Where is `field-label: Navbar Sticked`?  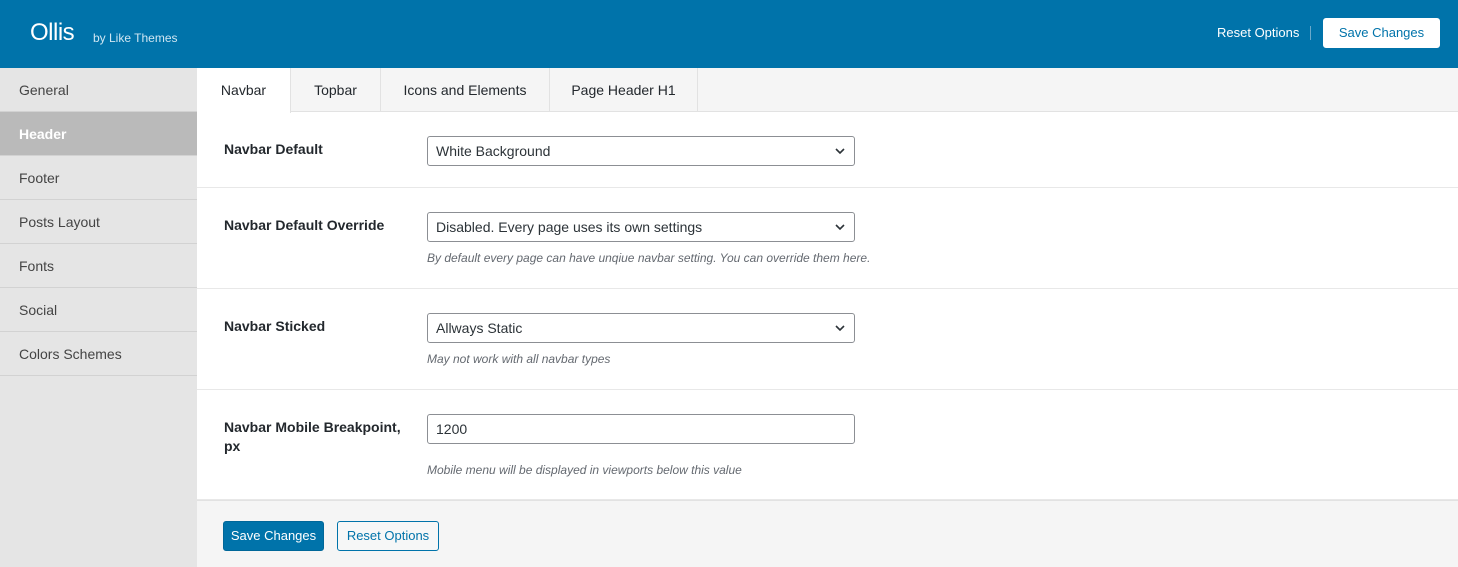 field-label: Navbar Sticked is located at coordinates (275, 326).